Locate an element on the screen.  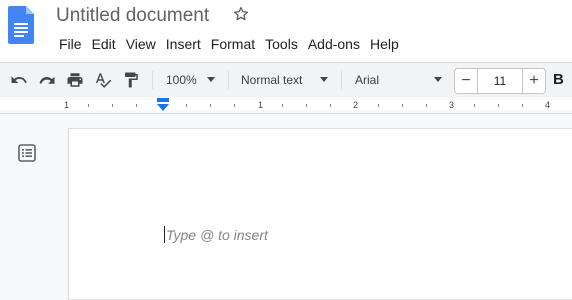
paragraph-style-dropdown: Normal text is located at coordinates (286, 80).